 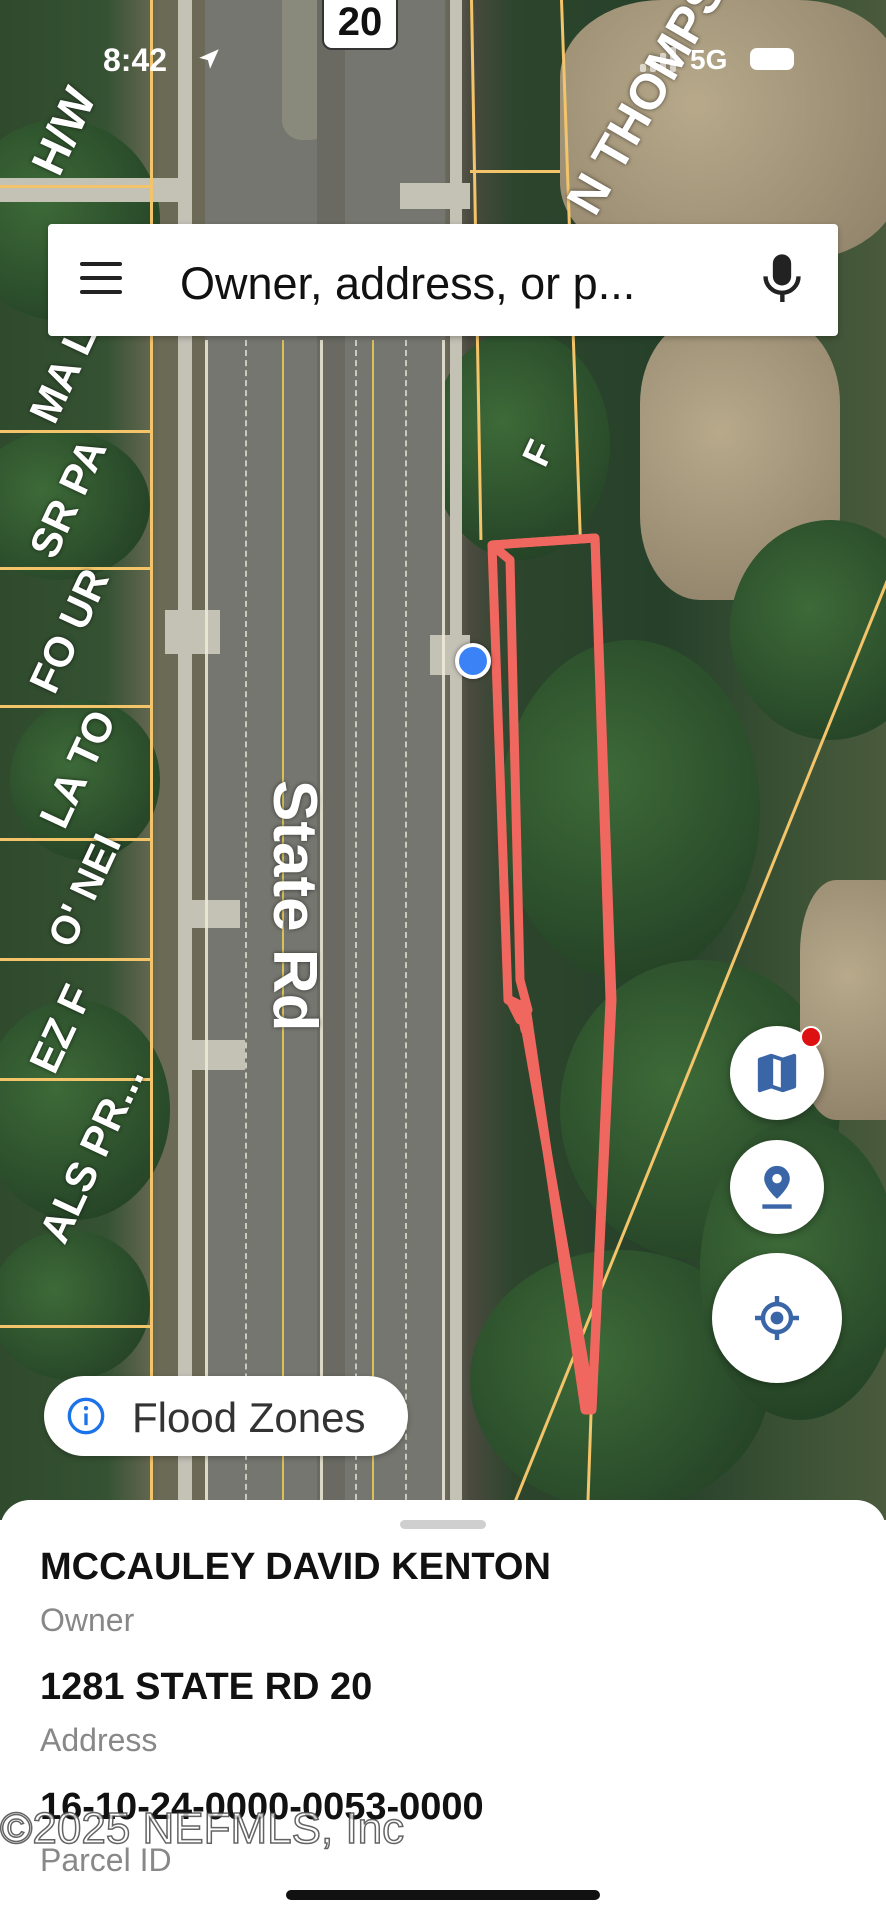 I want to click on map-layers-icon, so click(x=777, y=1073).